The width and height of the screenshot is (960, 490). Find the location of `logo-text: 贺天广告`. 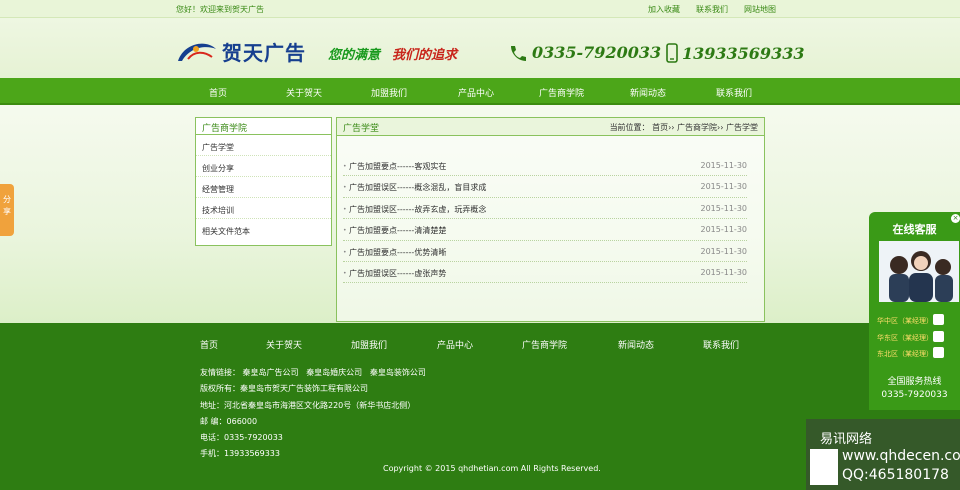

logo-text: 贺天广告 is located at coordinates (264, 53).